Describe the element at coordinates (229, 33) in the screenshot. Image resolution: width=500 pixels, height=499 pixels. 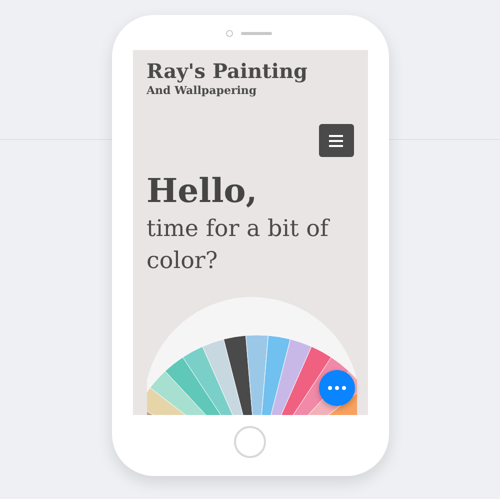
I see `camera-icon` at that location.